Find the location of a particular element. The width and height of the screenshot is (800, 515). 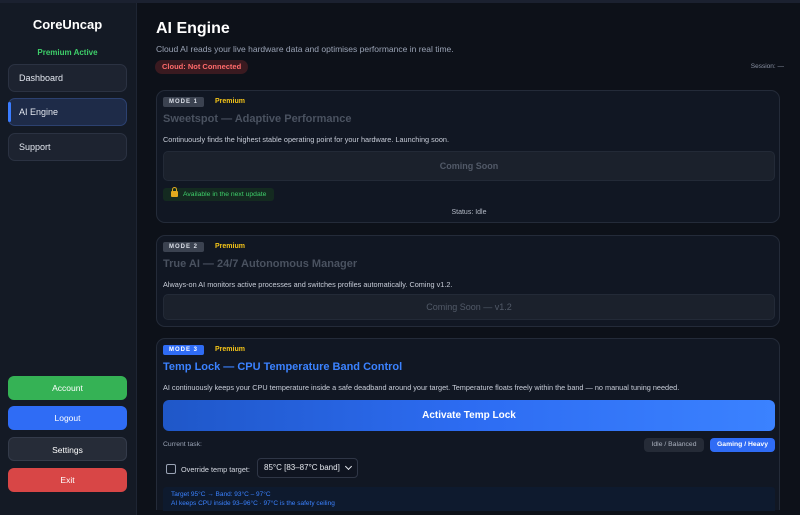

mode-tag: MODE 2 is located at coordinates (184, 247).